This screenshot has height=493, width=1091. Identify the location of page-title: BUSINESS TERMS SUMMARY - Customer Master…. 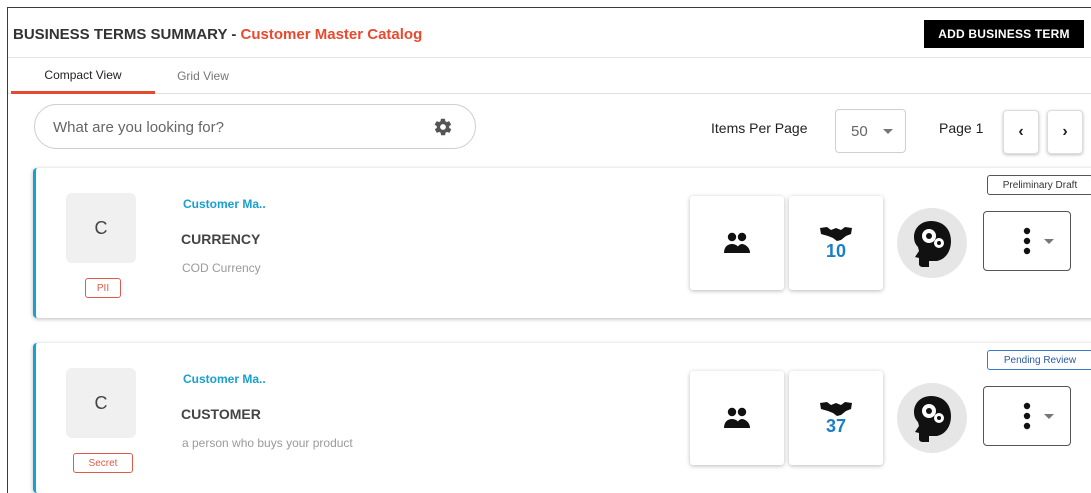
(217, 34).